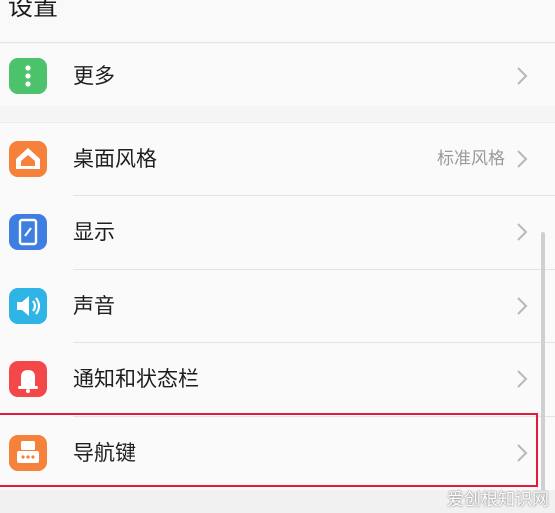 Image resolution: width=555 pixels, height=513 pixels. What do you see at coordinates (28, 159) in the screenshot?
I see `home-icon` at bounding box center [28, 159].